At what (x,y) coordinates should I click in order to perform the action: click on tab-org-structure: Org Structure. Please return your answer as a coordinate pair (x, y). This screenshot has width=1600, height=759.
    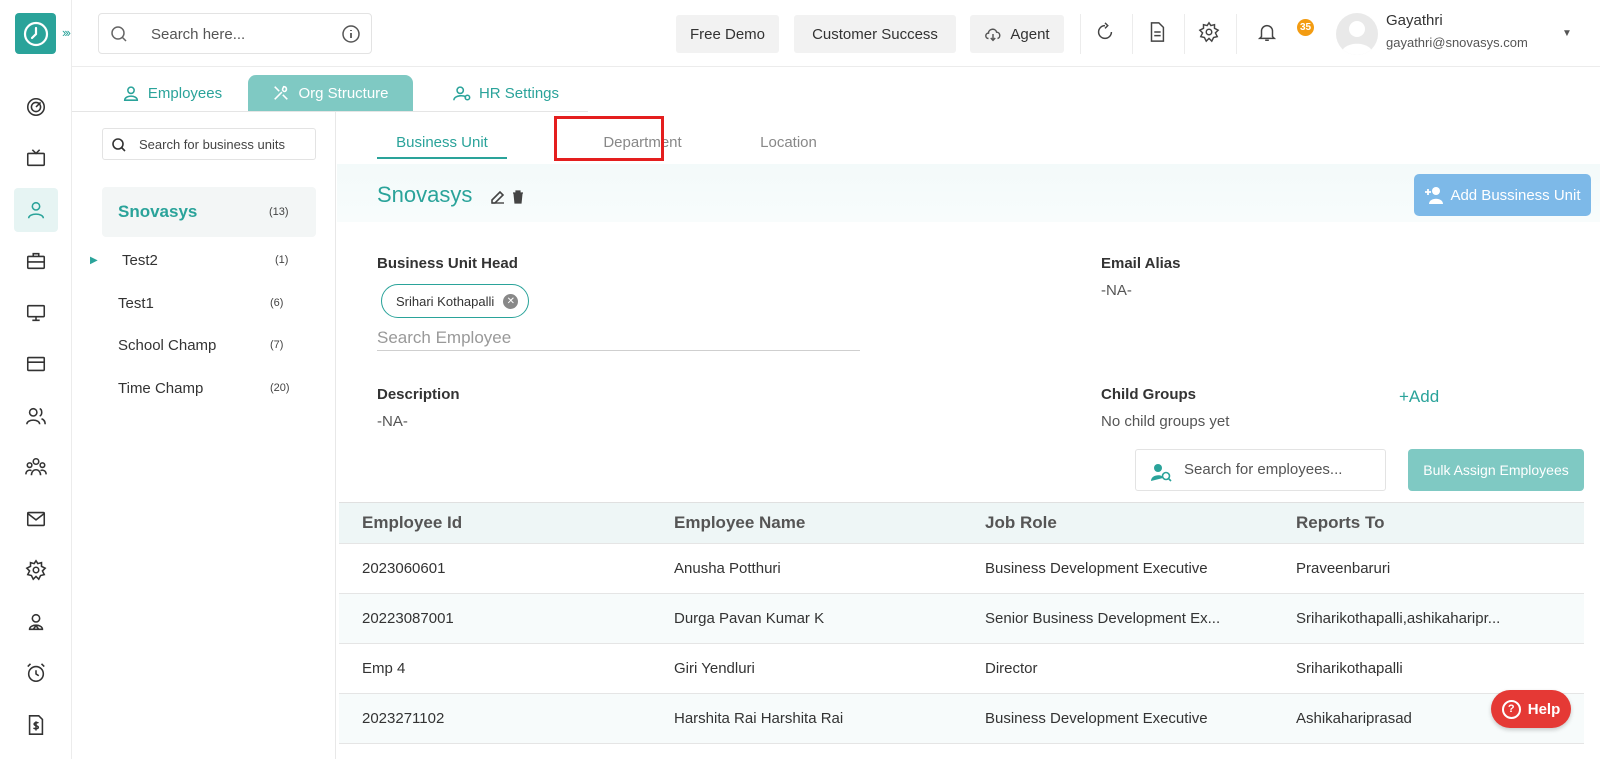
    Looking at the image, I should click on (330, 93).